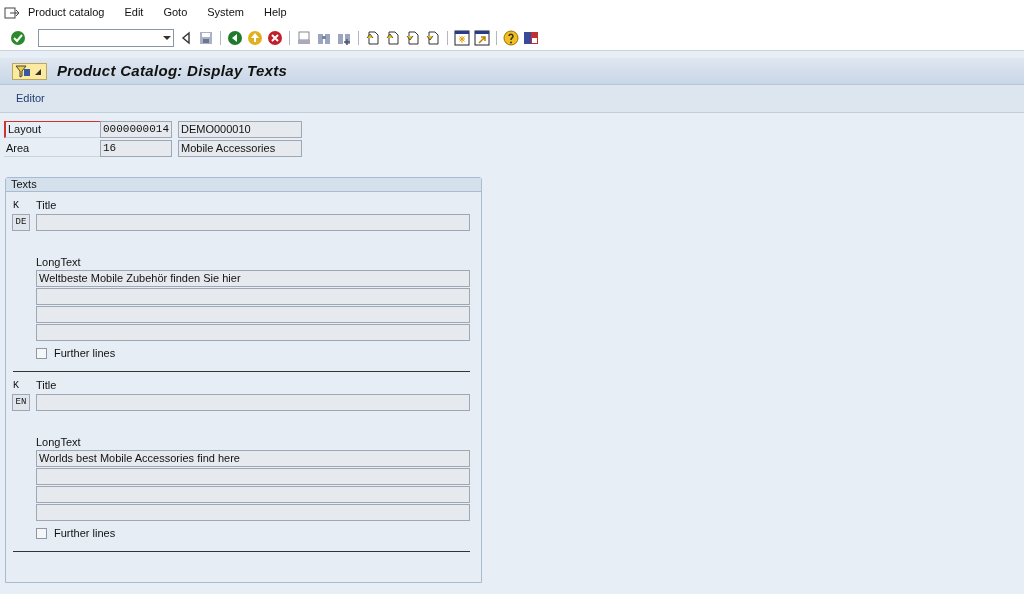  What do you see at coordinates (172, 70) in the screenshot?
I see `screen-title: Product Catalog: Display Texts` at bounding box center [172, 70].